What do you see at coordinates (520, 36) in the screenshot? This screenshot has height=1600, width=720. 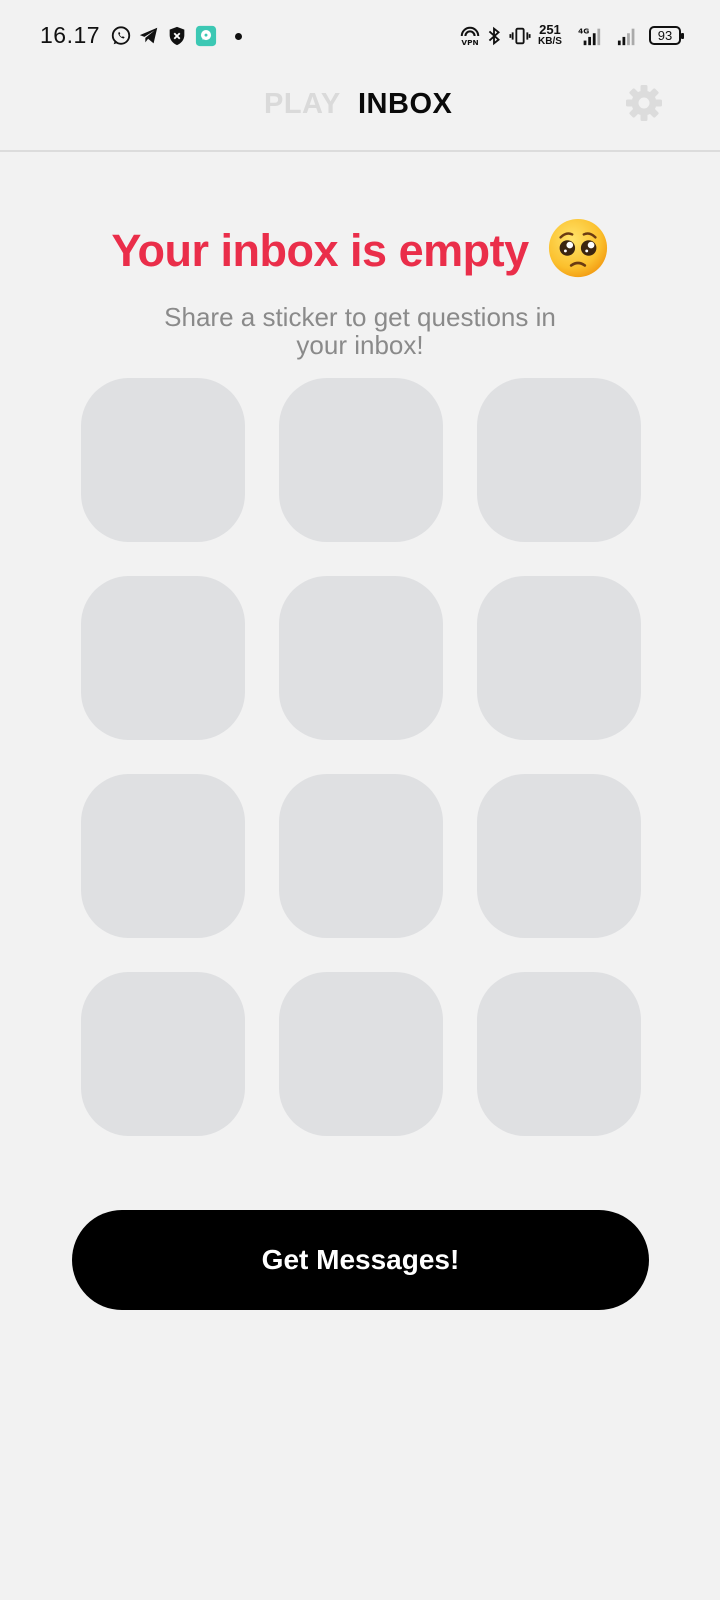 I see `vibrate-icon` at bounding box center [520, 36].